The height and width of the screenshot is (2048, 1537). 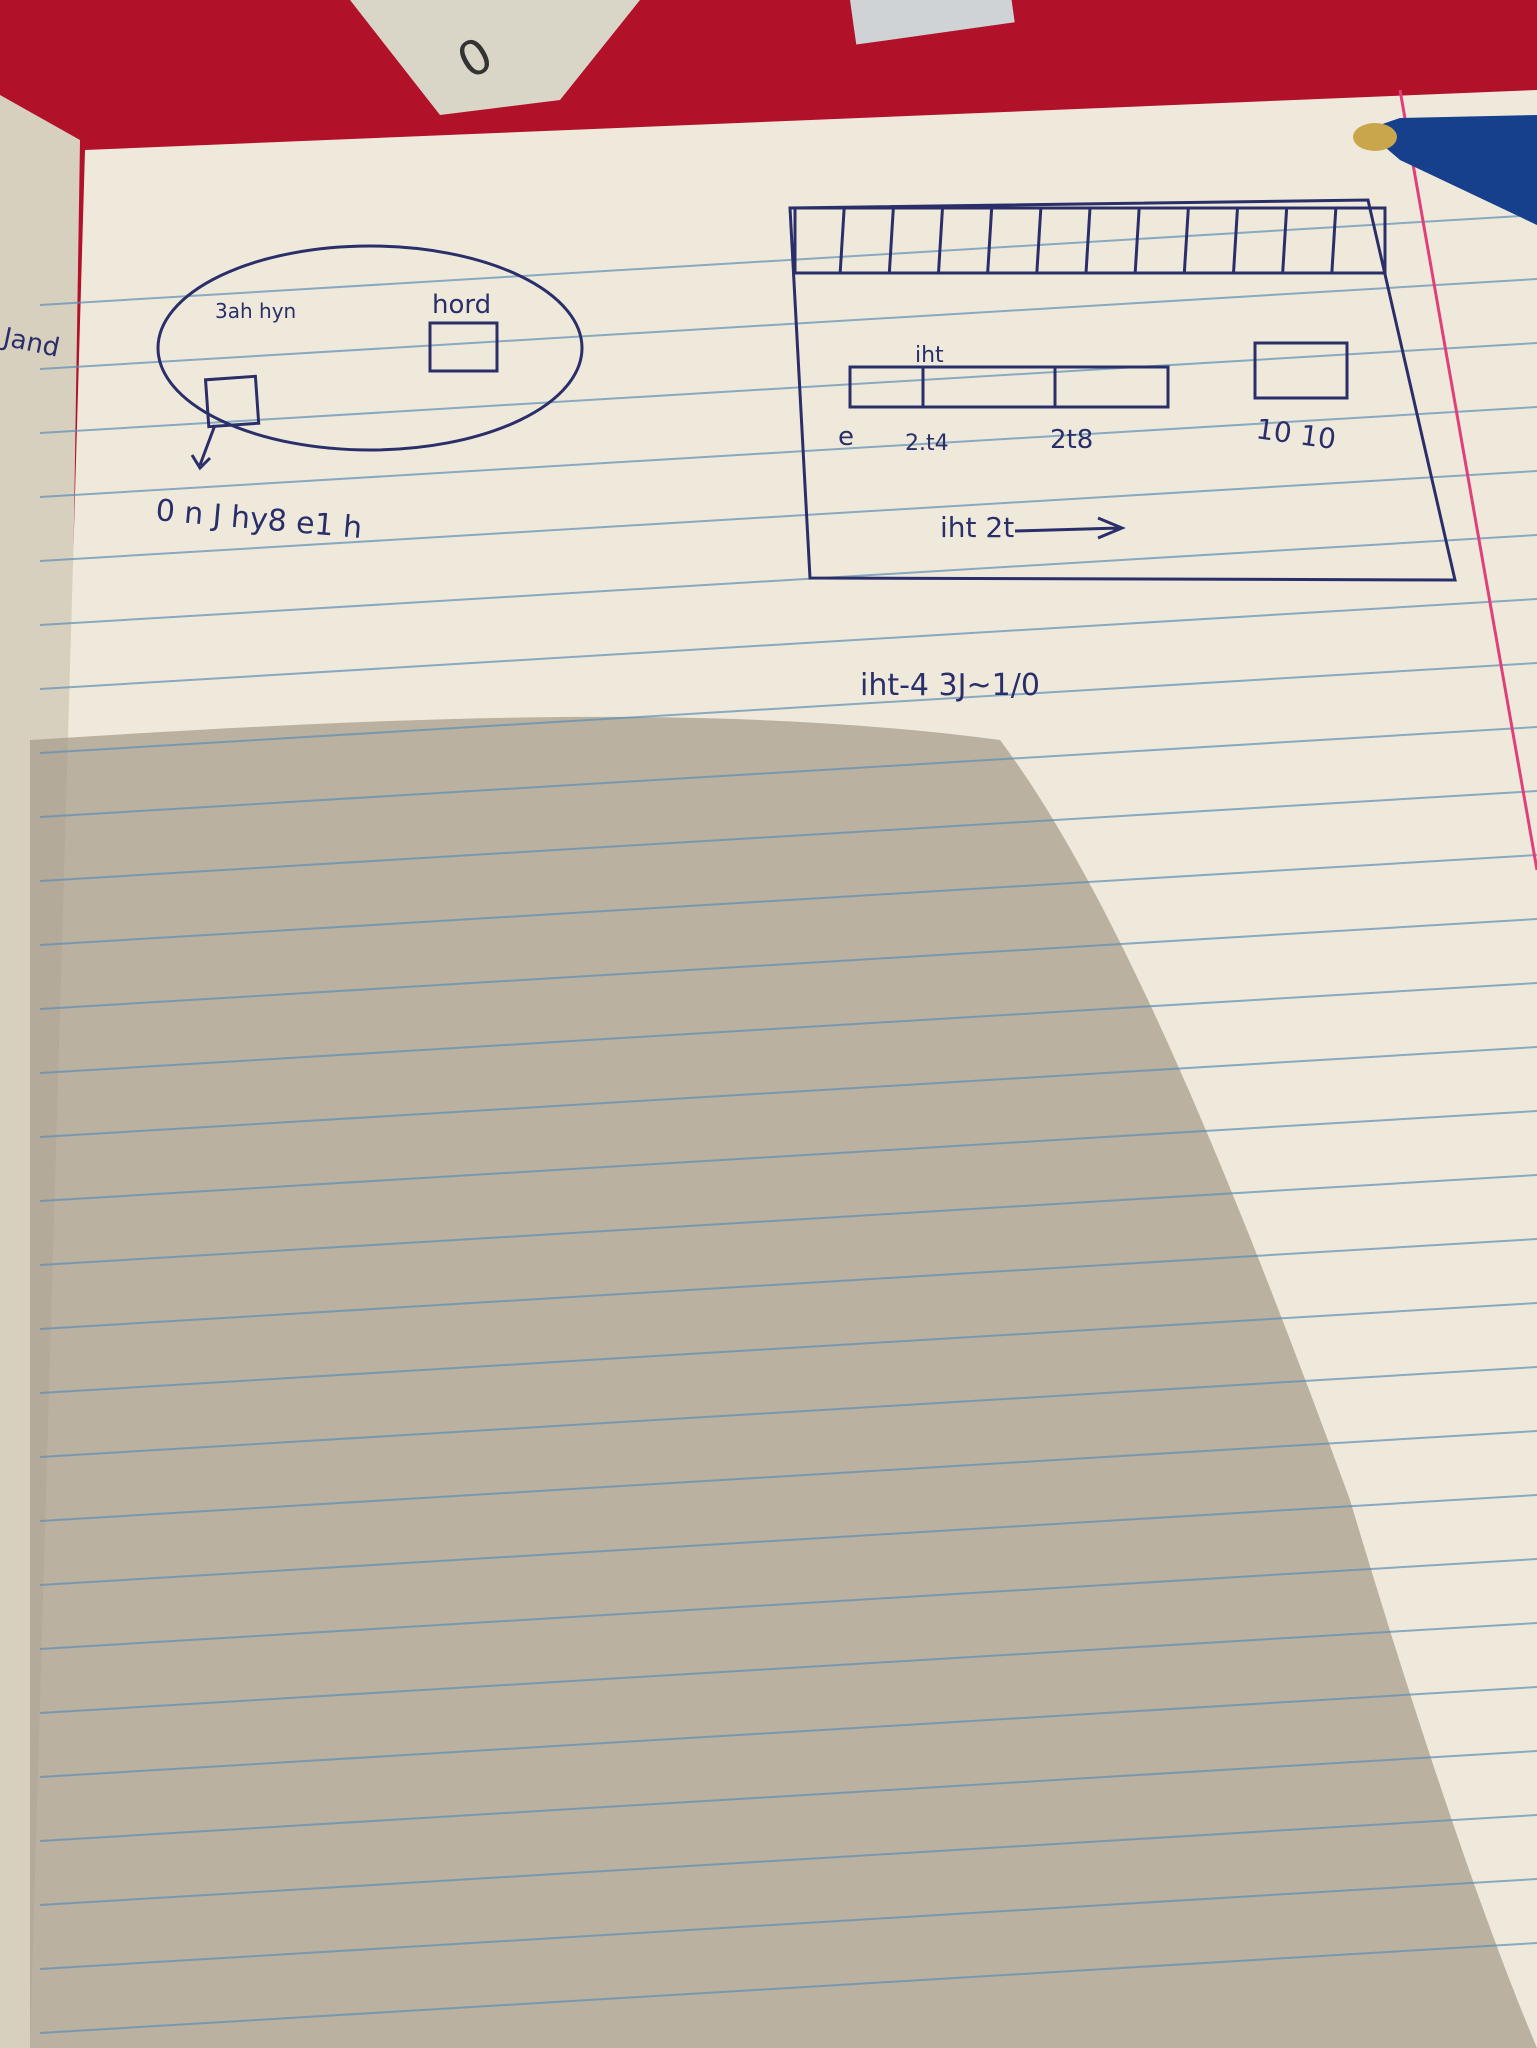 I want to click on oval-label-left: 3ah hyn, so click(x=255, y=311).